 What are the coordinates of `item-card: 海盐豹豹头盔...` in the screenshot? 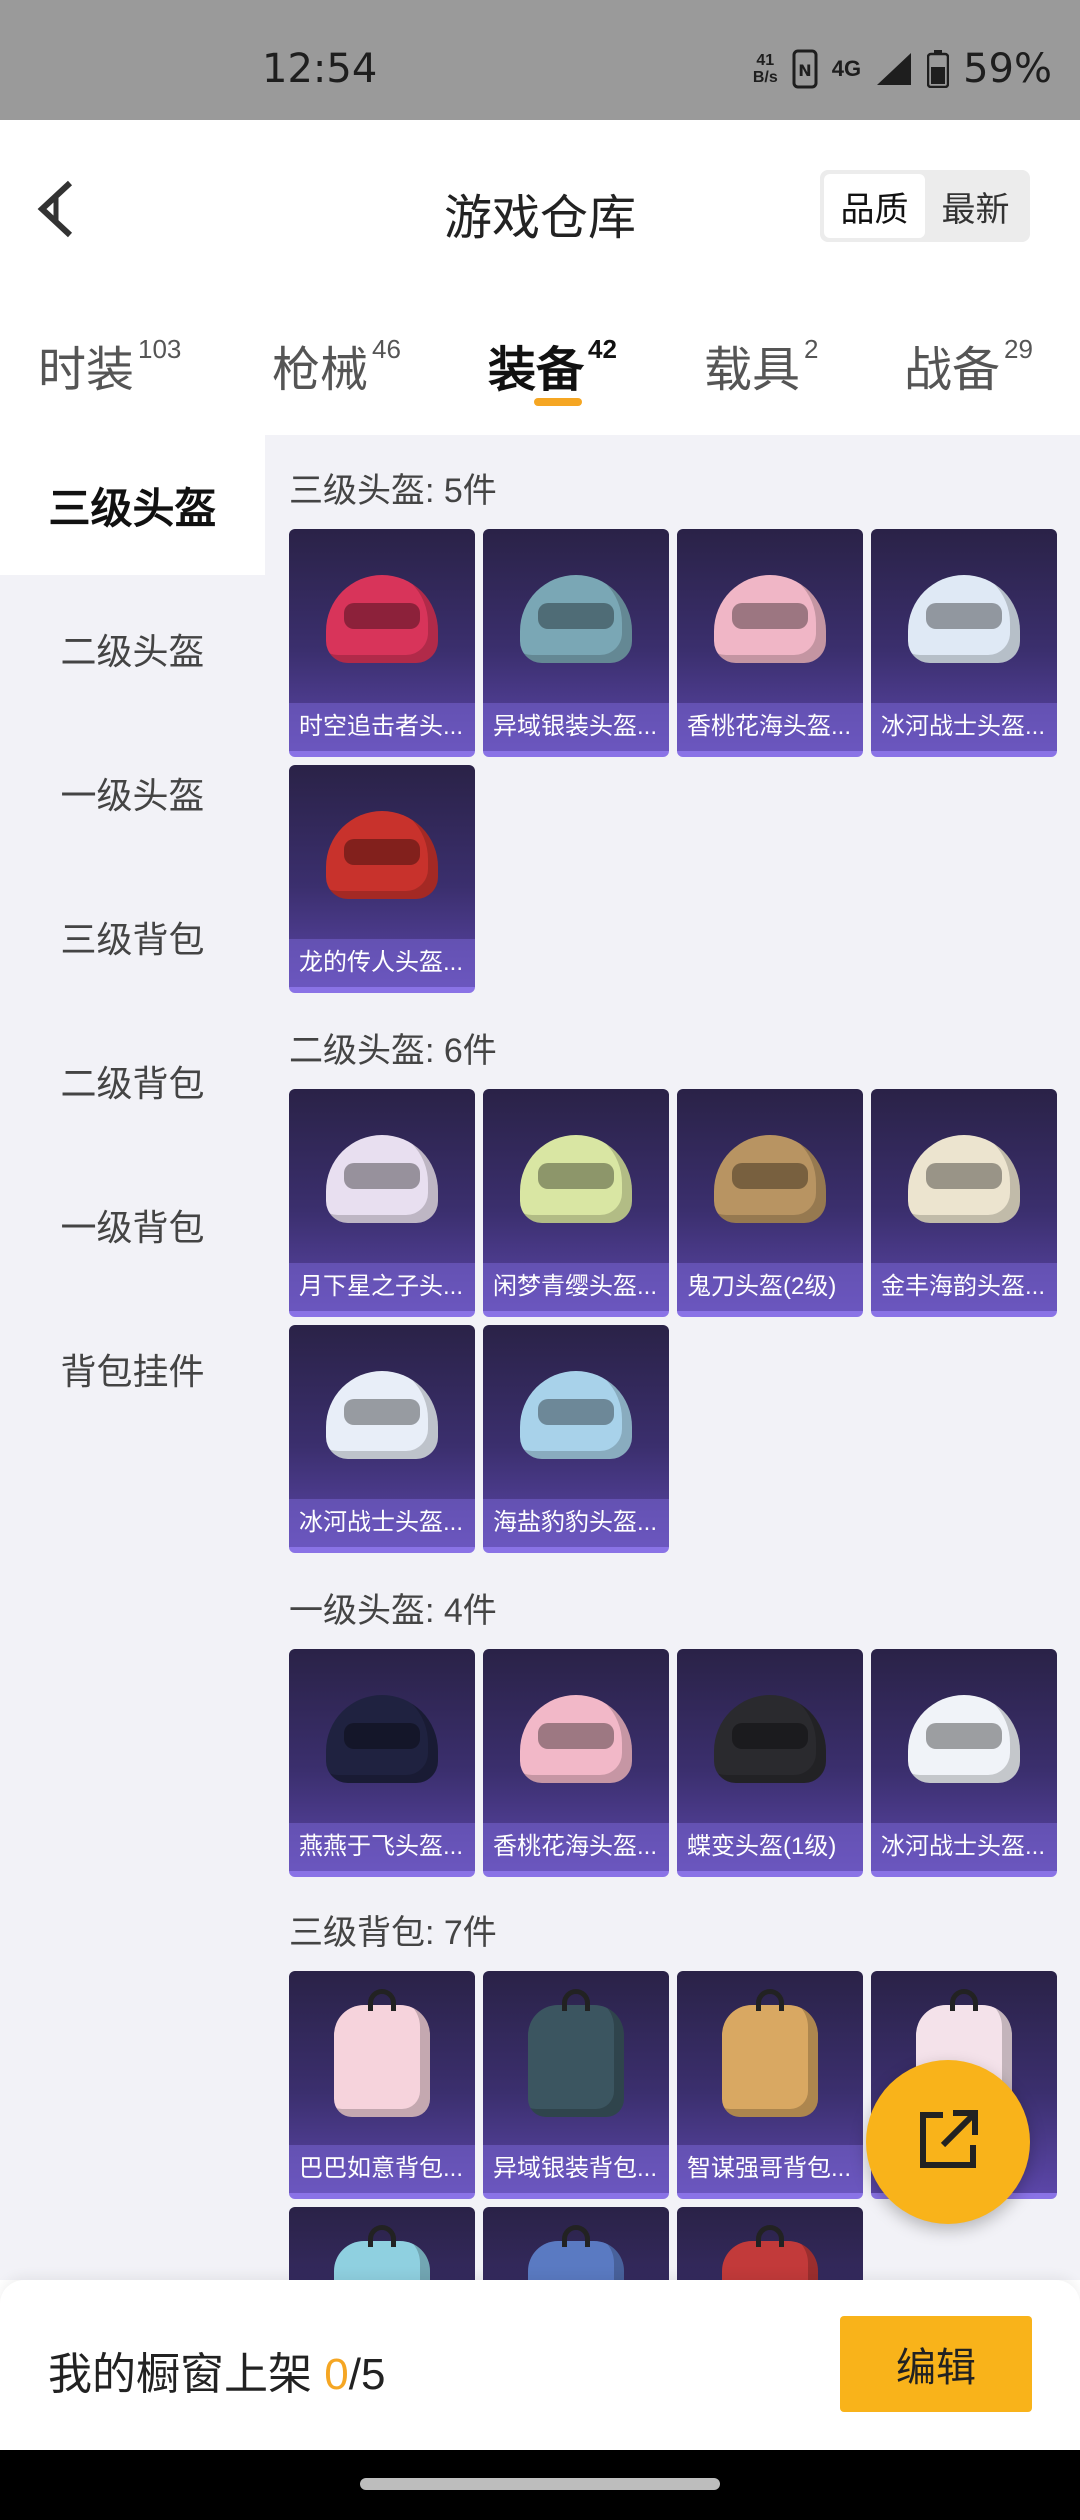 It's located at (576, 1439).